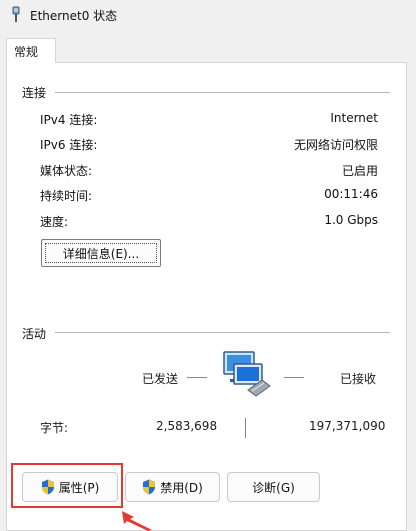  What do you see at coordinates (354, 118) in the screenshot?
I see `ipv4-value: Internet` at bounding box center [354, 118].